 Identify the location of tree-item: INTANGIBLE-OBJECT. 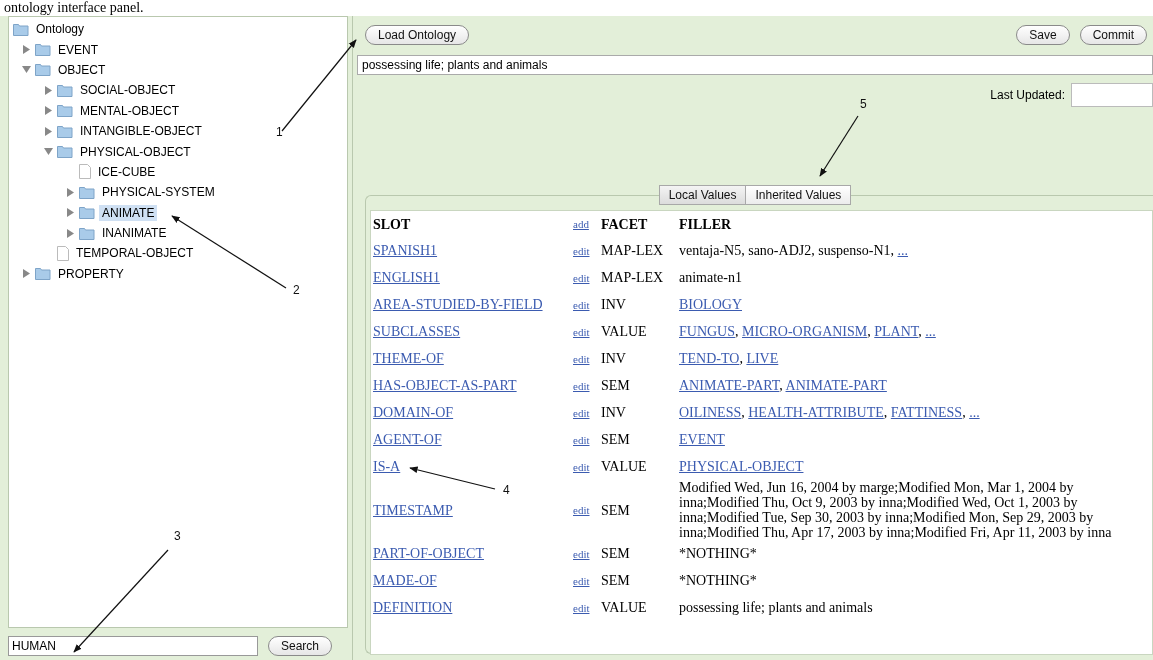
(141, 131).